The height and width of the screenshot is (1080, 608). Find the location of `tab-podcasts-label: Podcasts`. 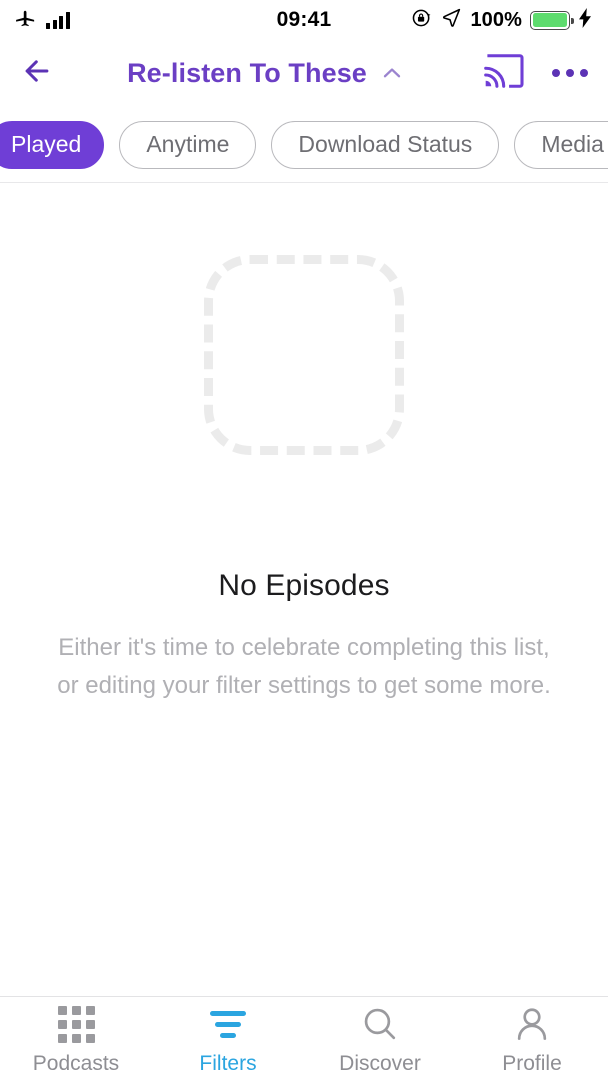

tab-podcasts-label: Podcasts is located at coordinates (76, 1063).